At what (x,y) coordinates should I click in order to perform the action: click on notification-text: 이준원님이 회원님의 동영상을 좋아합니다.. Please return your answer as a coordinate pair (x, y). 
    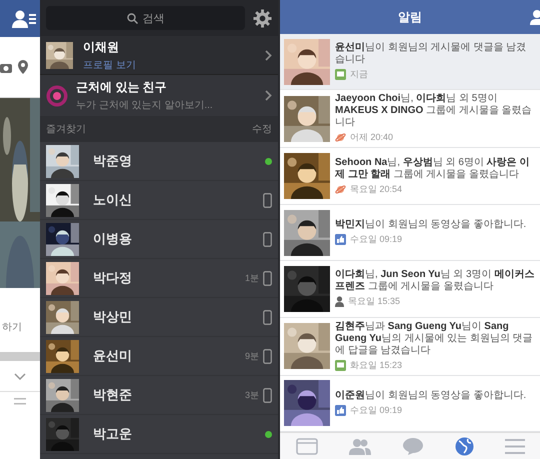
    Looking at the image, I should click on (431, 396).